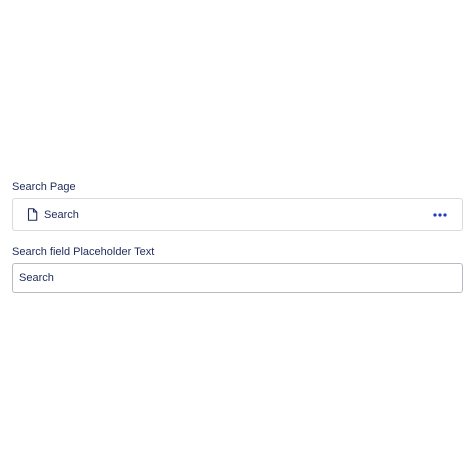 This screenshot has height=474, width=474. I want to click on more-options-button, so click(440, 215).